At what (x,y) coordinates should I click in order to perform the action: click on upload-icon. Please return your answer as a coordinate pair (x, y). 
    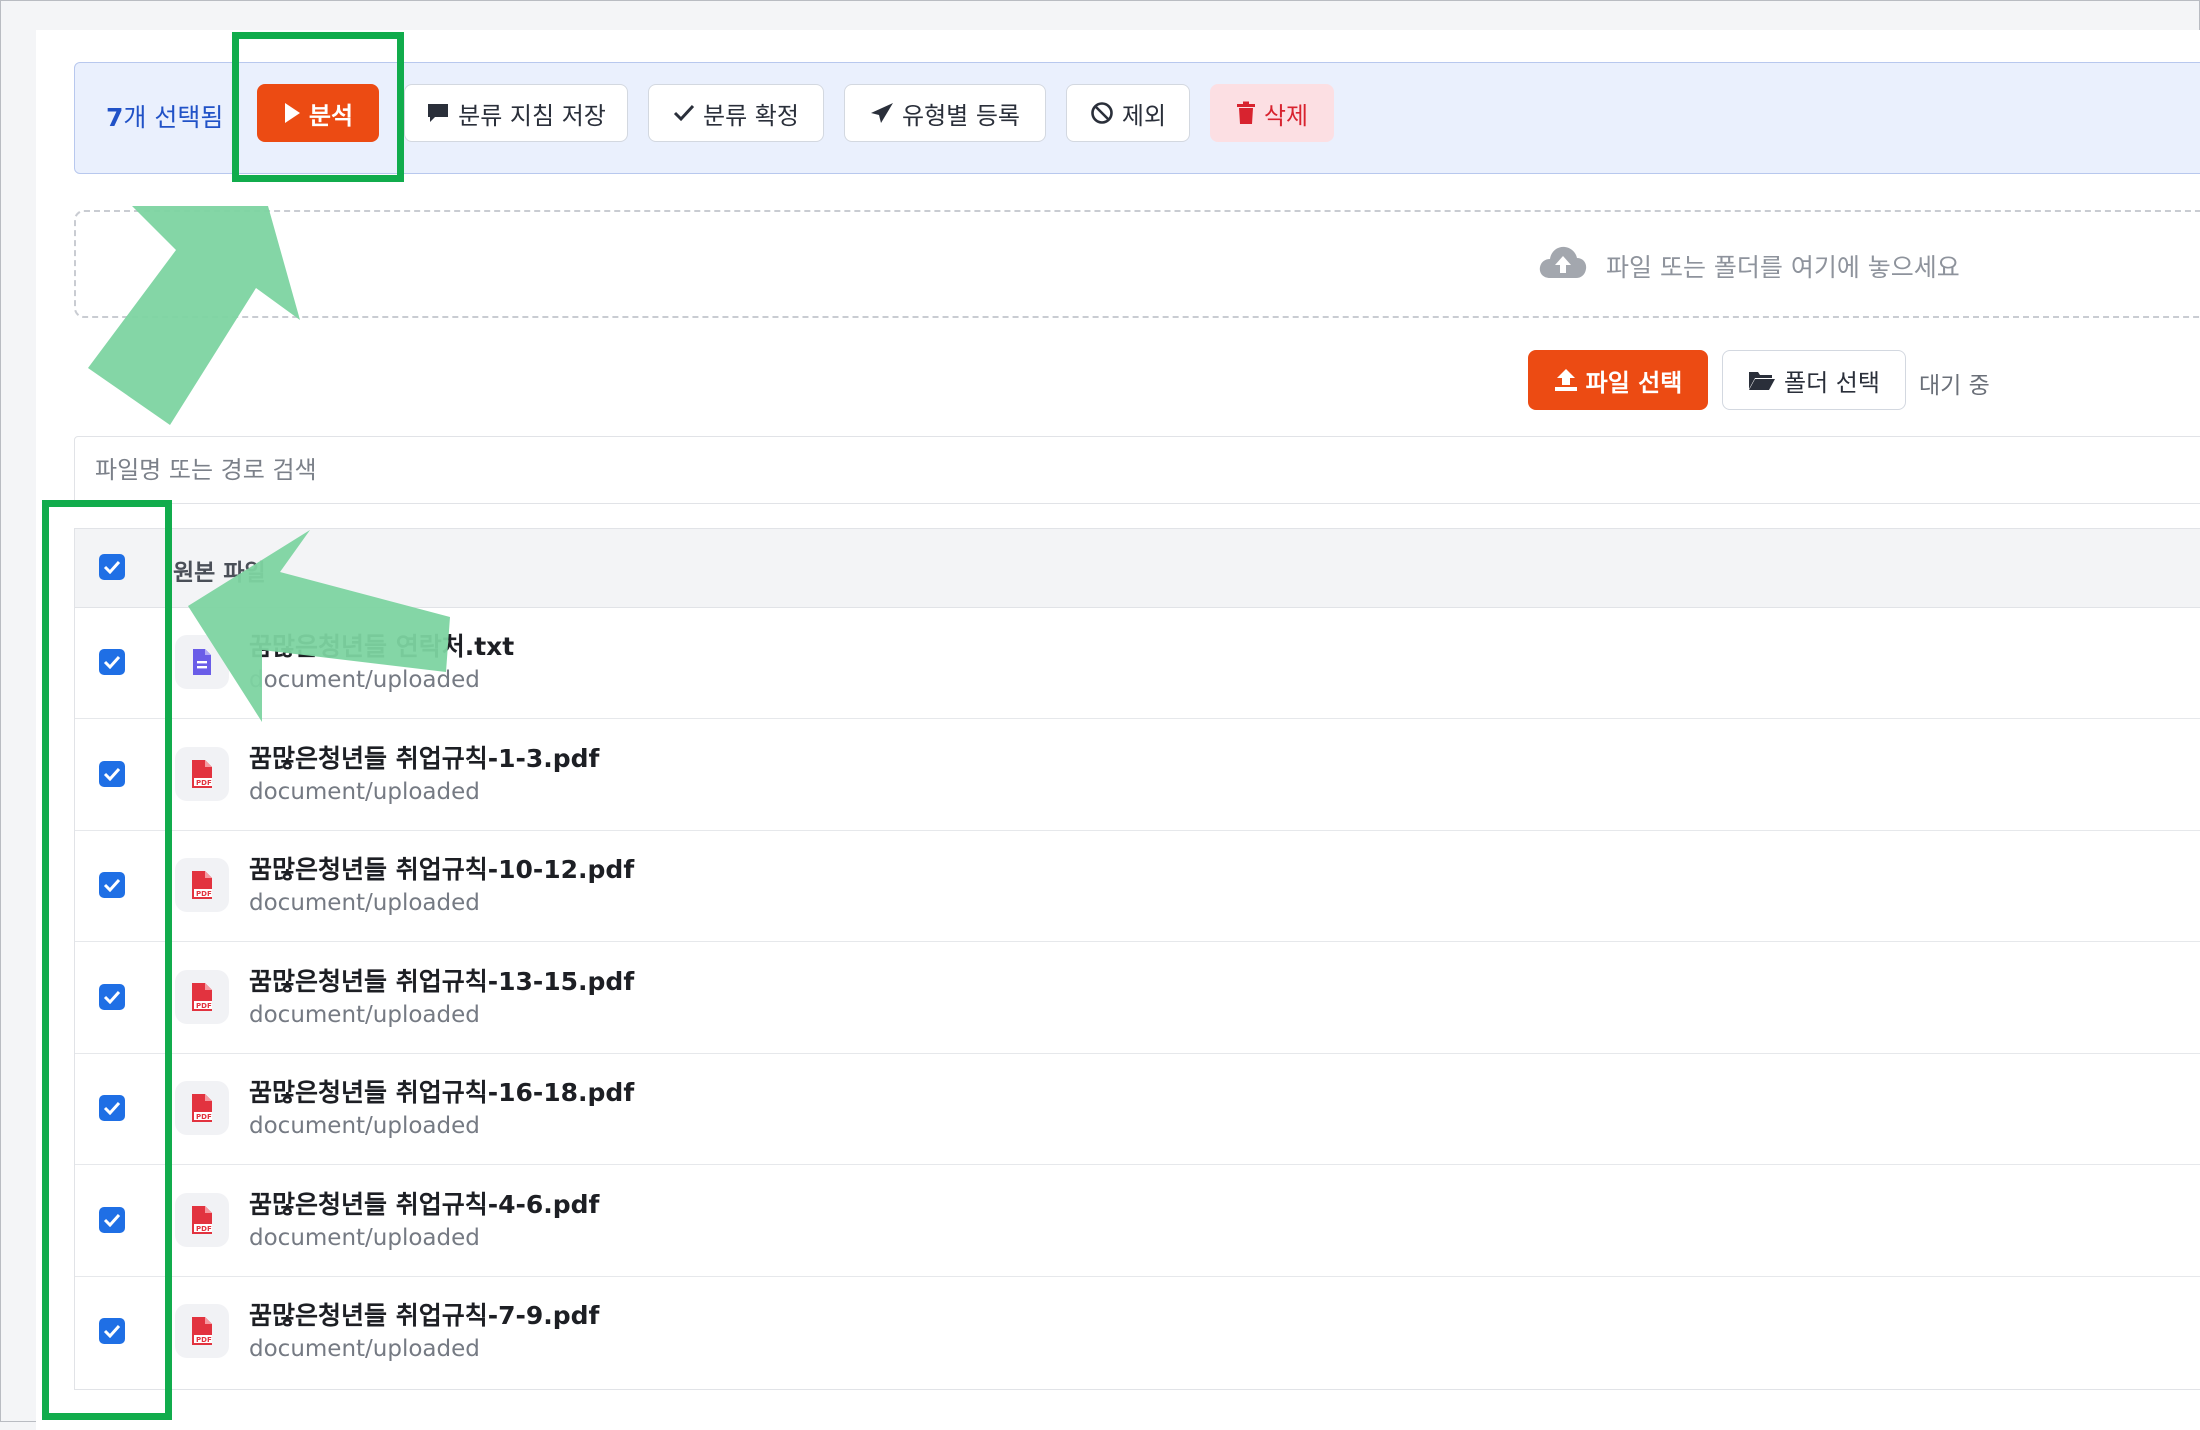
    Looking at the image, I should click on (1566, 380).